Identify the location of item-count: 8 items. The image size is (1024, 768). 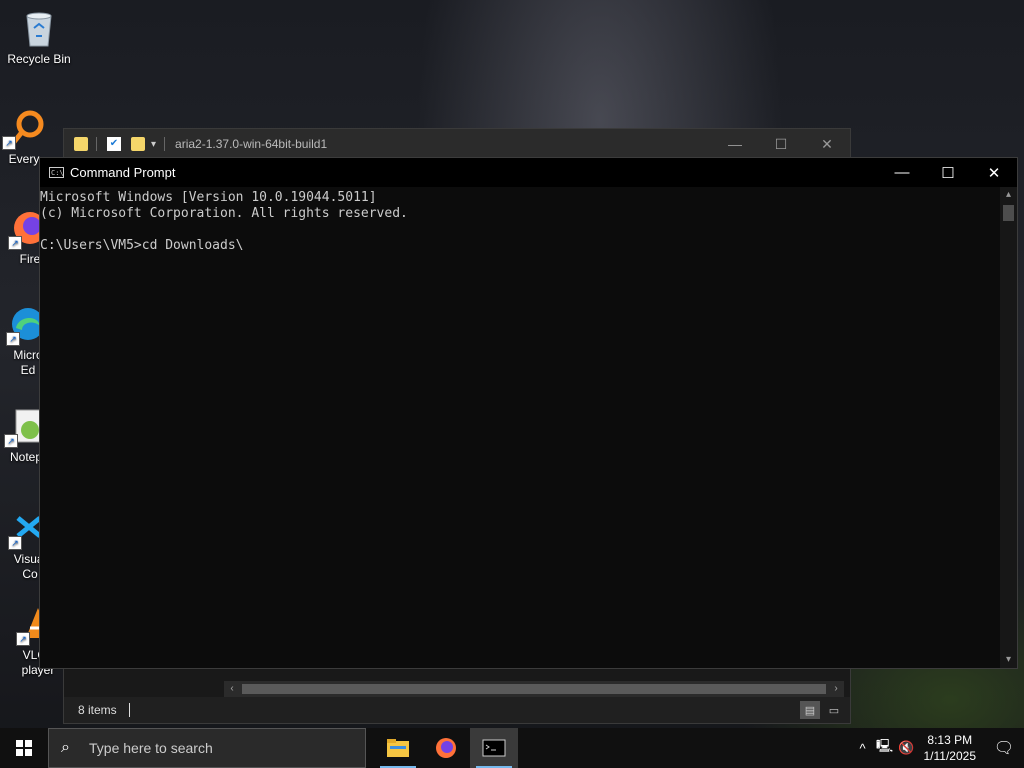
(97, 710).